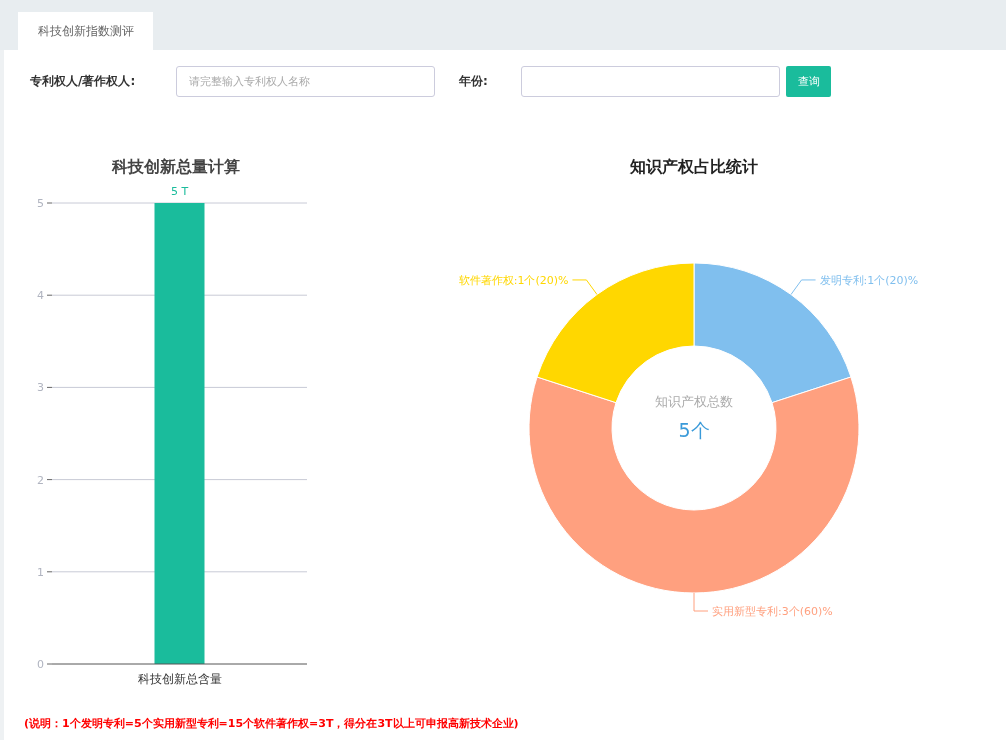  I want to click on year-label: 年份:, so click(474, 81).